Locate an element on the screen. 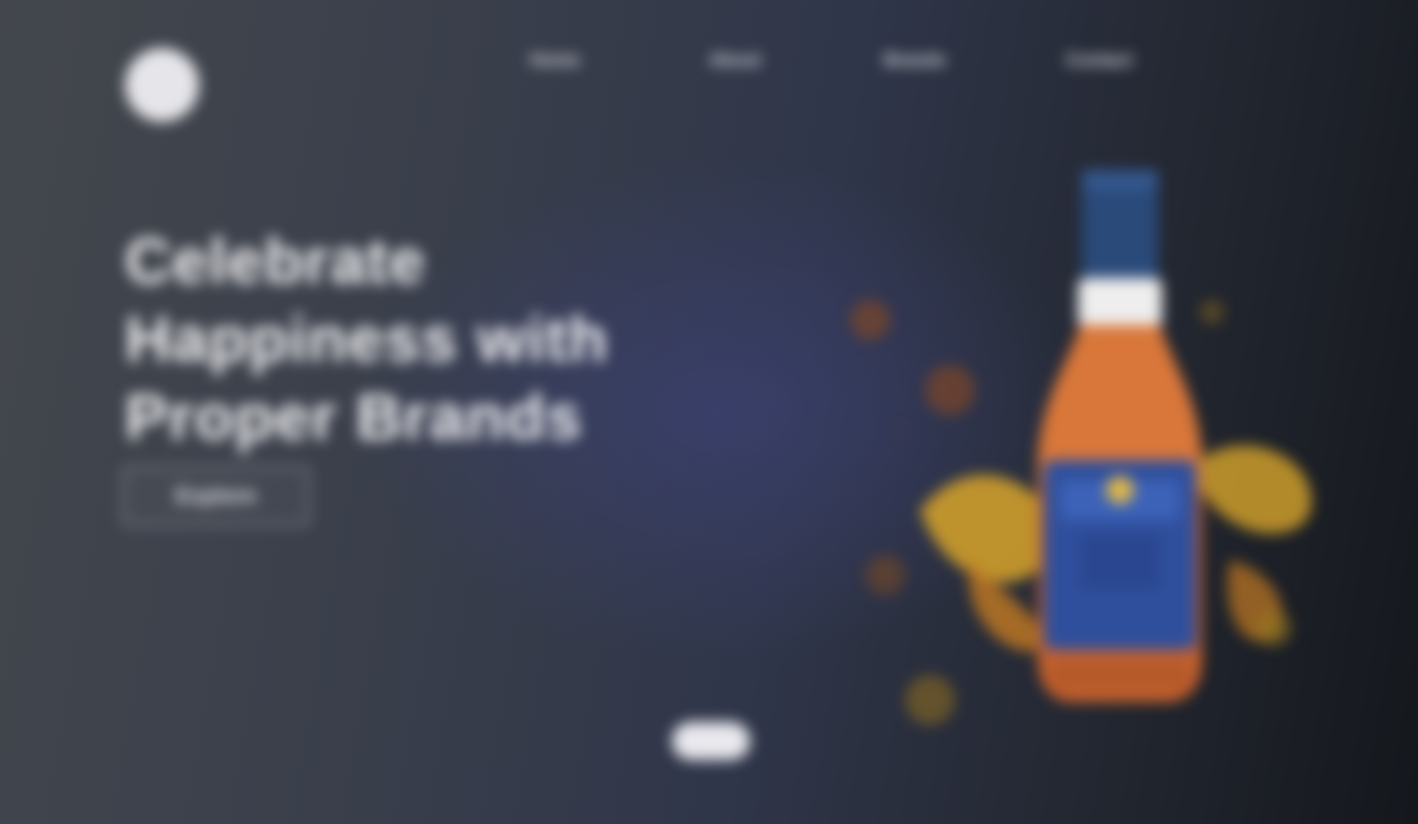 Image resolution: width=1418 pixels, height=824 pixels. main-nav: Home About Brands Contact is located at coordinates (829, 60).